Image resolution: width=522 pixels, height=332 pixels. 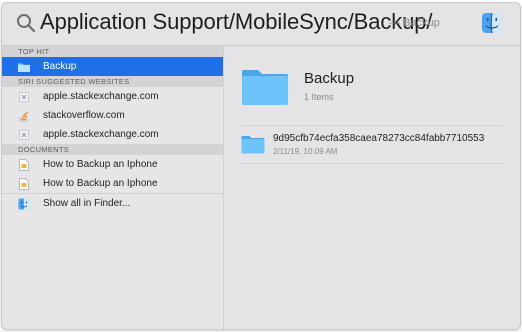 What do you see at coordinates (24, 116) in the screenshot?
I see `stackoverflow-icon` at bounding box center [24, 116].